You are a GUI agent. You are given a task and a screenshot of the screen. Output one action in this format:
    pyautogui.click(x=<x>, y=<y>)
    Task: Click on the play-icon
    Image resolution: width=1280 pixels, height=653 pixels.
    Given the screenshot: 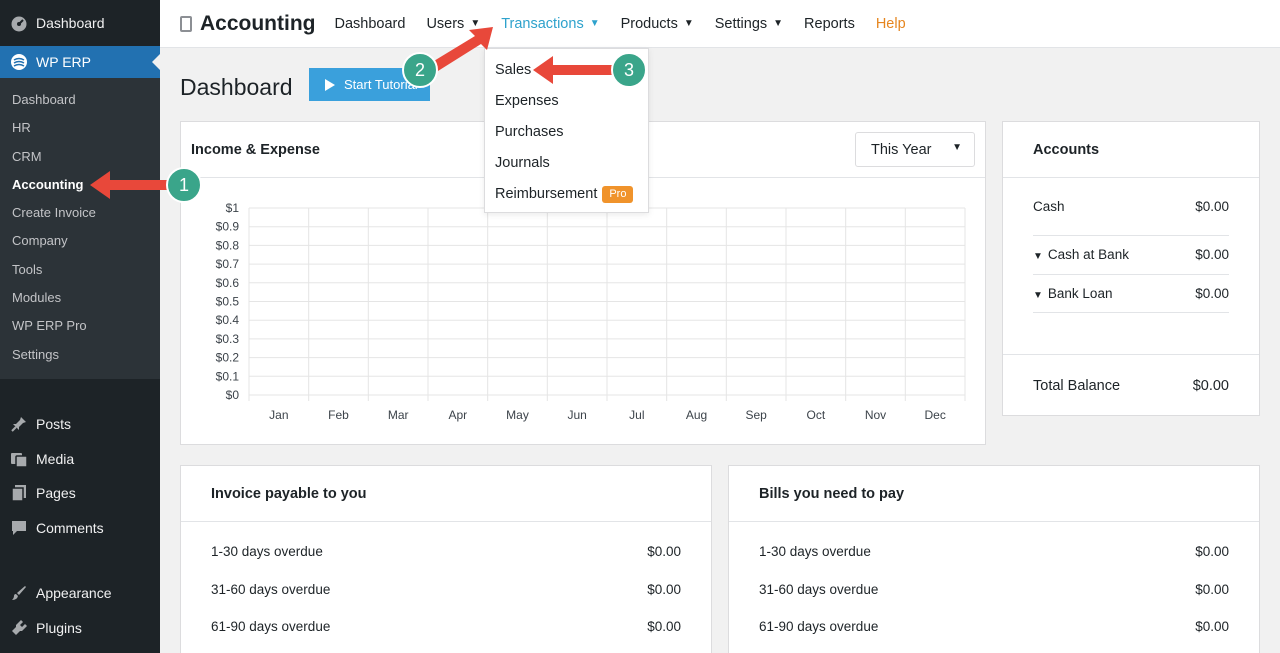 What is the action you would take?
    pyautogui.click(x=330, y=84)
    